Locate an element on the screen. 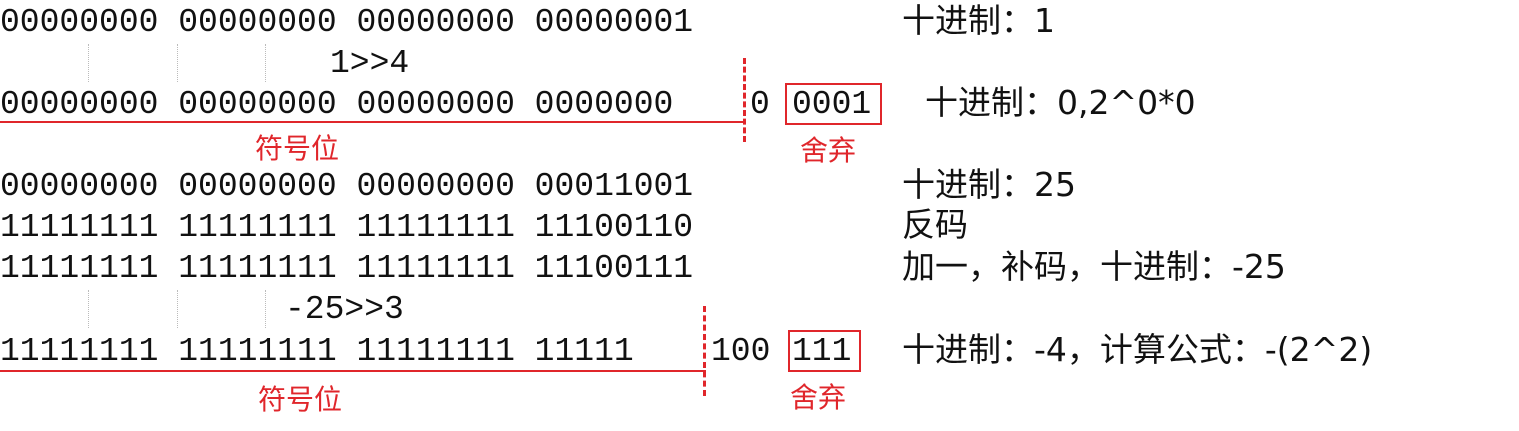 The height and width of the screenshot is (431, 1519). binary-row-2: 00000000 00000000 00000000 0000000 is located at coordinates (337, 104).